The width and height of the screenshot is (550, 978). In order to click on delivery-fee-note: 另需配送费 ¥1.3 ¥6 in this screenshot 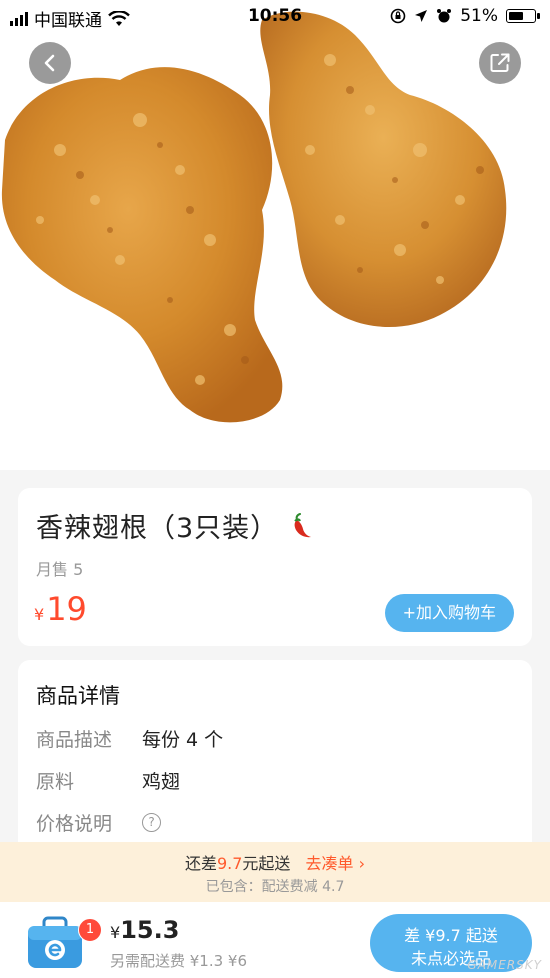, I will do `click(179, 961)`.